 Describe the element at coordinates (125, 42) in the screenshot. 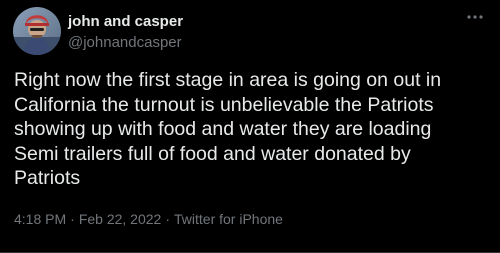

I see `author-handle: @johnandcasper` at that location.